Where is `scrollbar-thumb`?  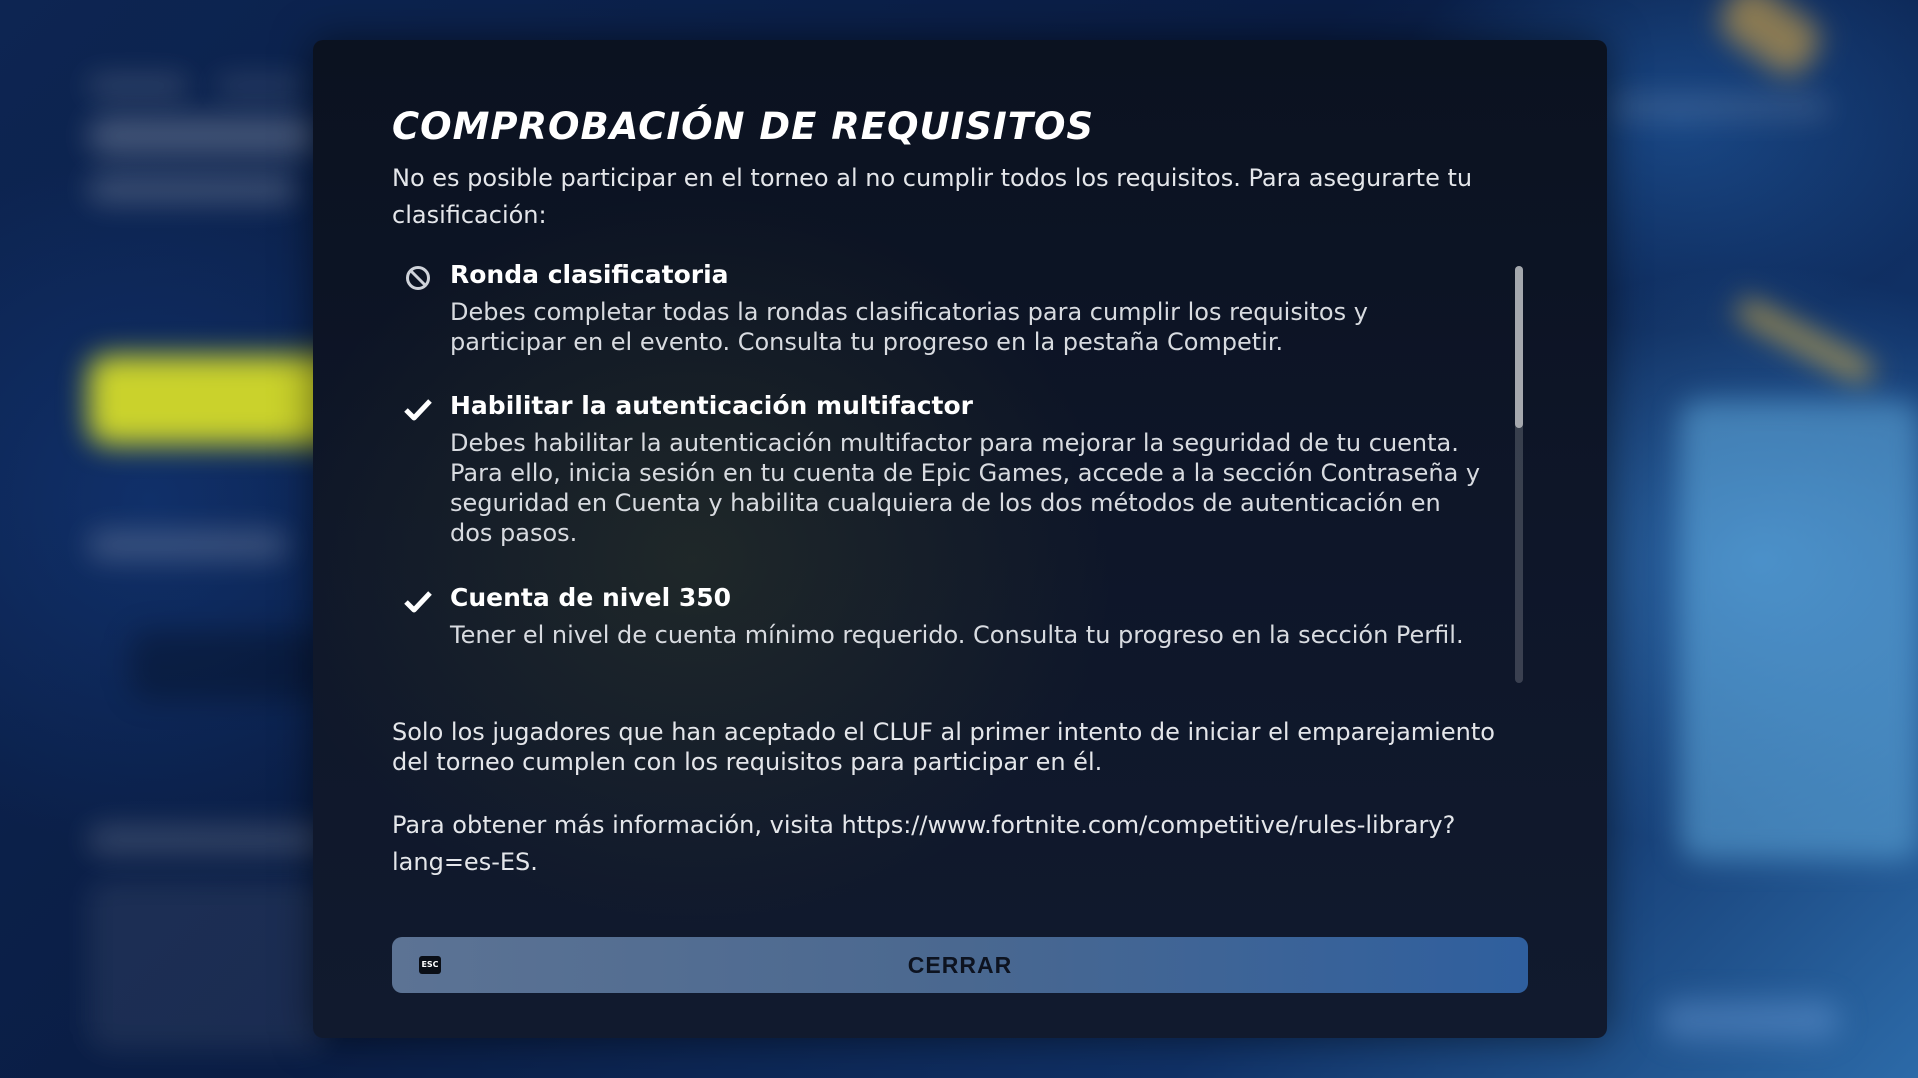
scrollbar-thumb is located at coordinates (1519, 347).